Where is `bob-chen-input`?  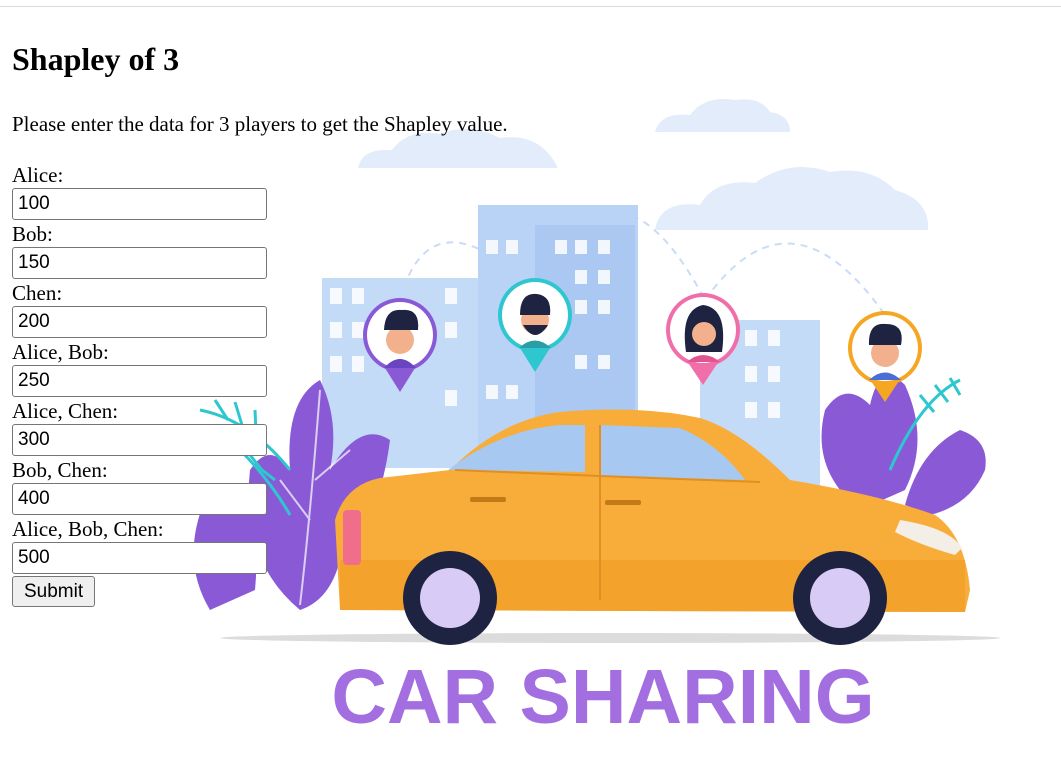 bob-chen-input is located at coordinates (139, 499).